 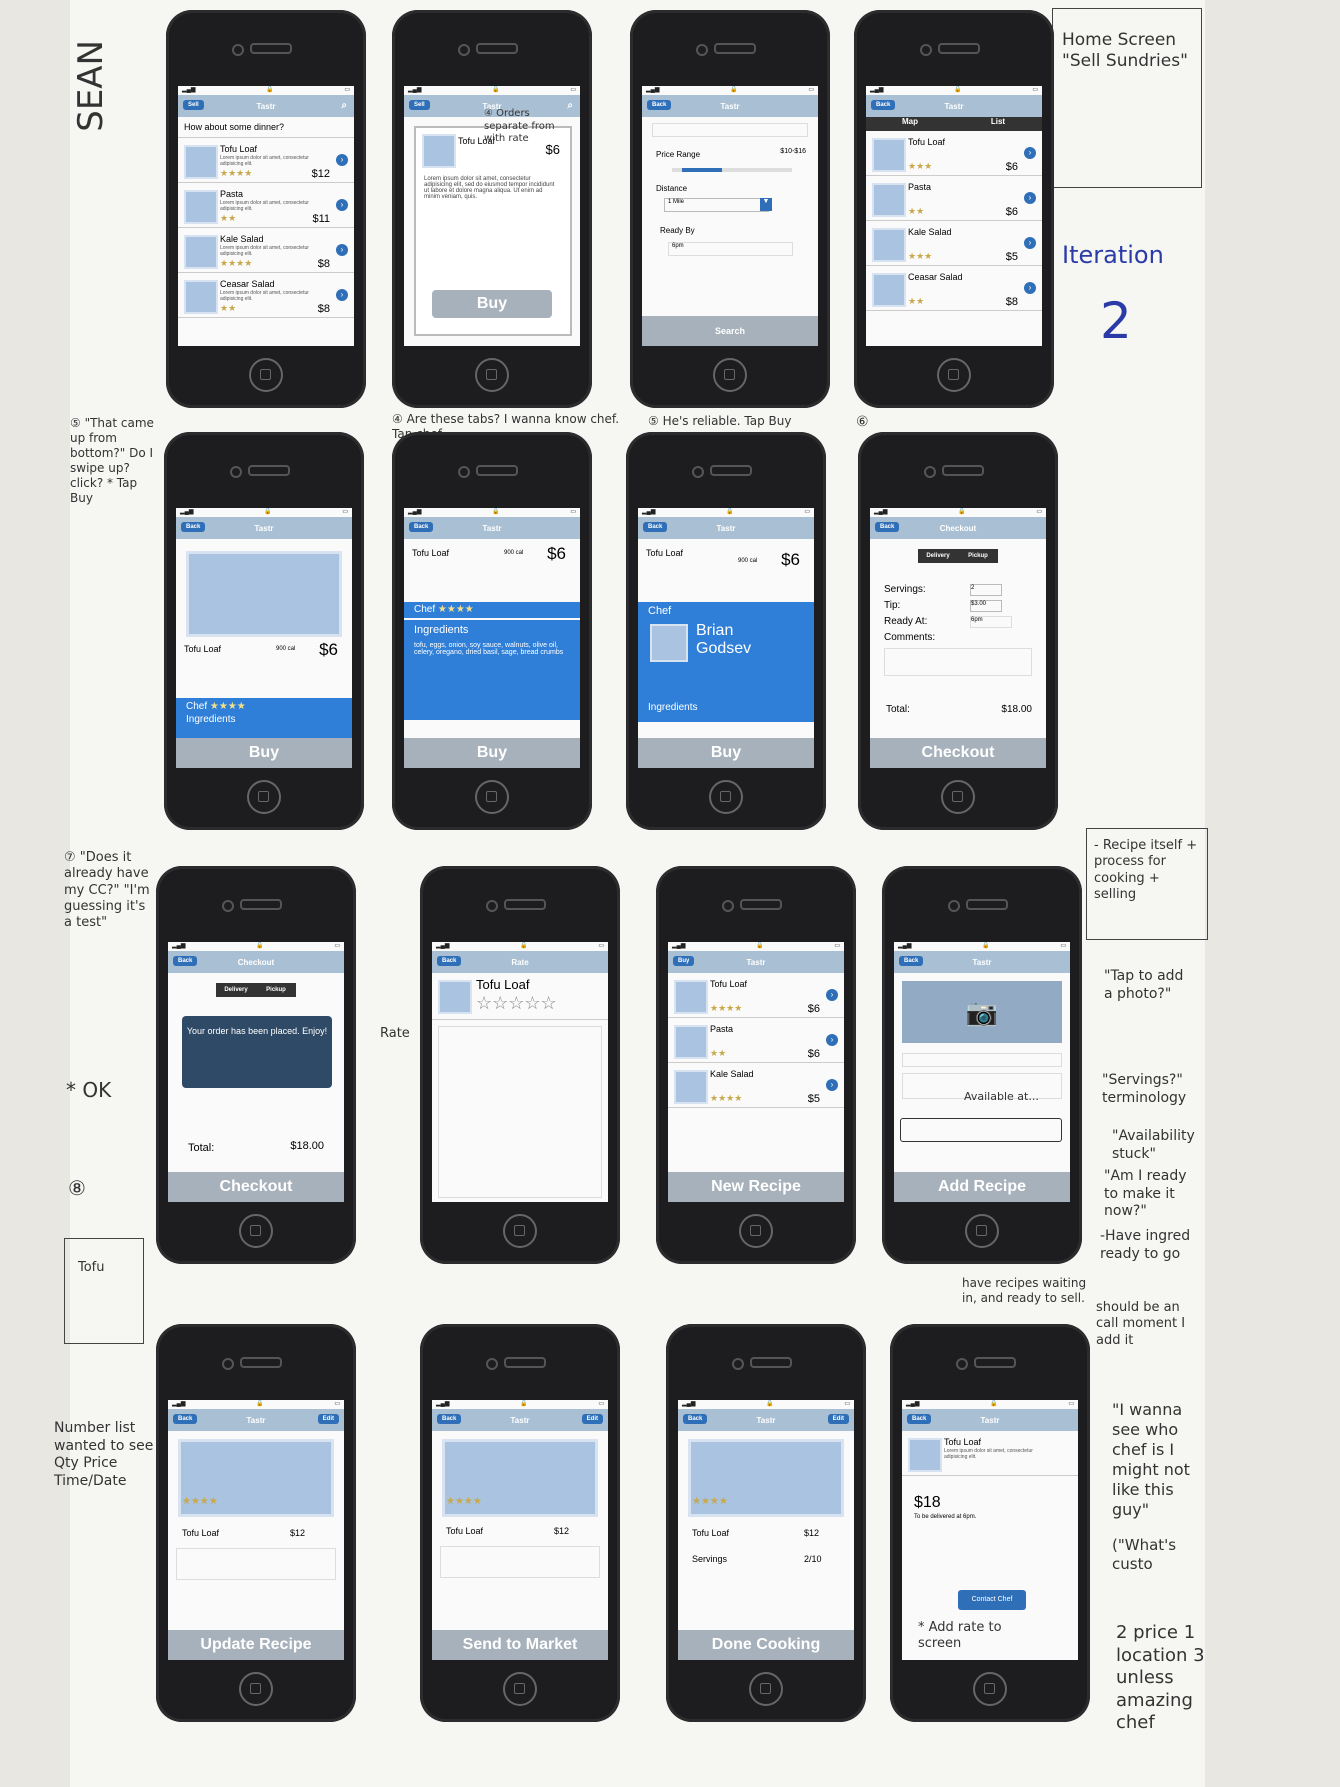 I want to click on search-field, so click(x=730, y=130).